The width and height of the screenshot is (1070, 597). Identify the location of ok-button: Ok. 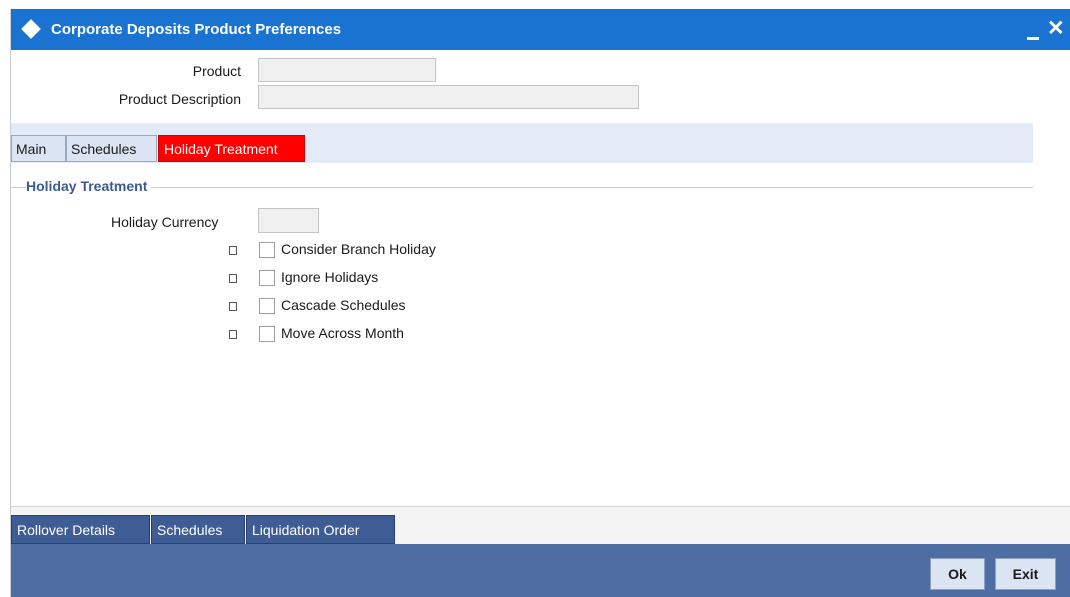
(957, 574).